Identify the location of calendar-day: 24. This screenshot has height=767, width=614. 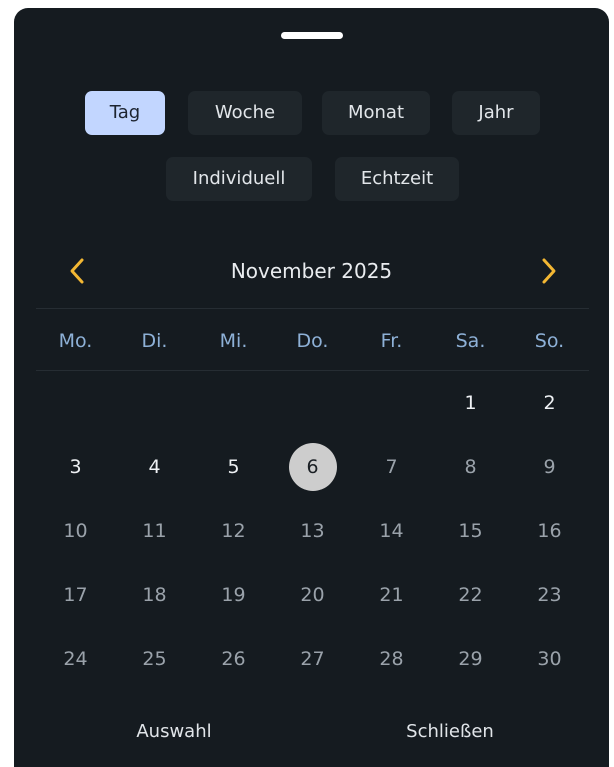
(75, 659).